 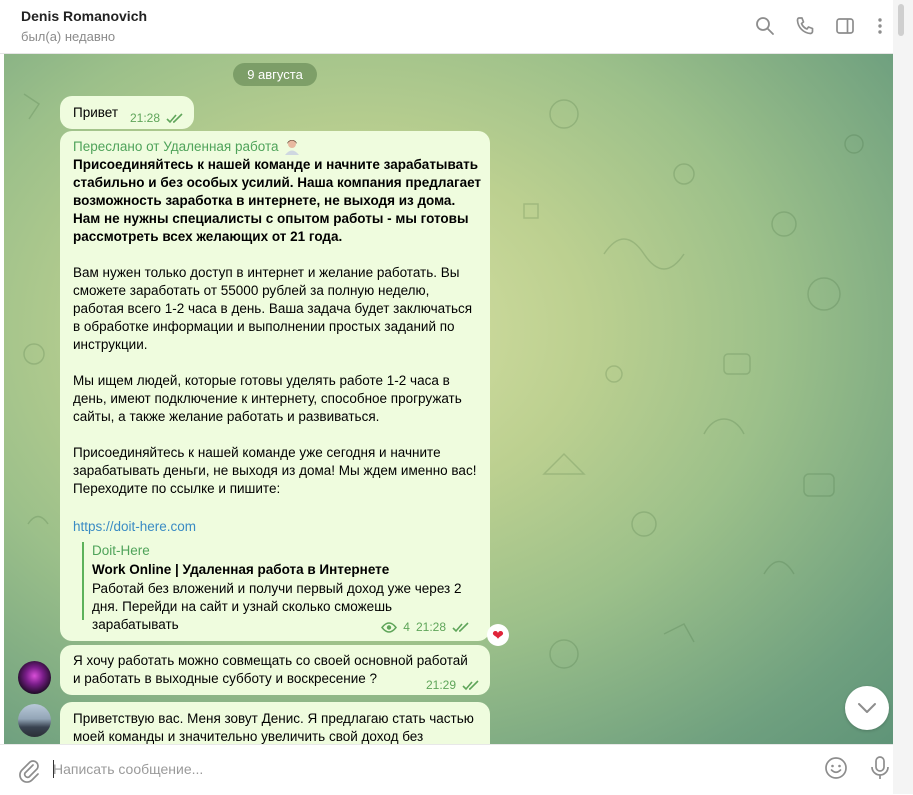 I want to click on heart-reaction-icon: ❤, so click(x=498, y=635).